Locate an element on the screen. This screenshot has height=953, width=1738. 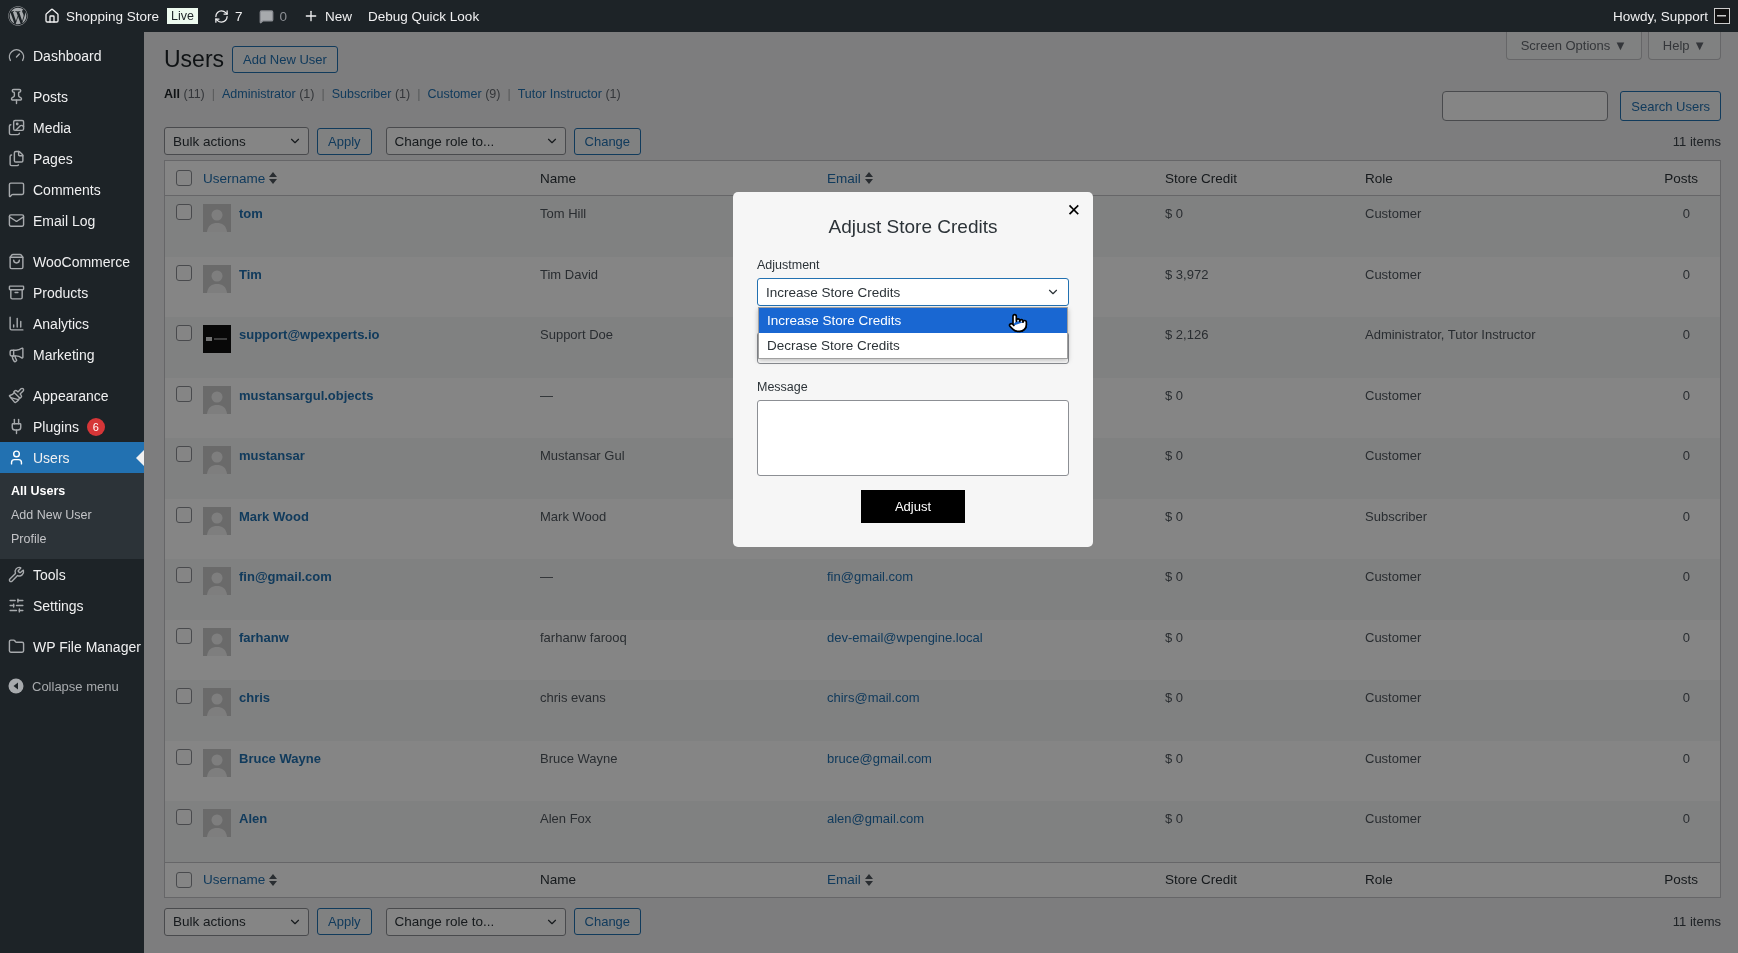
account-link: Howdy, Support is located at coordinates (1671, 16).